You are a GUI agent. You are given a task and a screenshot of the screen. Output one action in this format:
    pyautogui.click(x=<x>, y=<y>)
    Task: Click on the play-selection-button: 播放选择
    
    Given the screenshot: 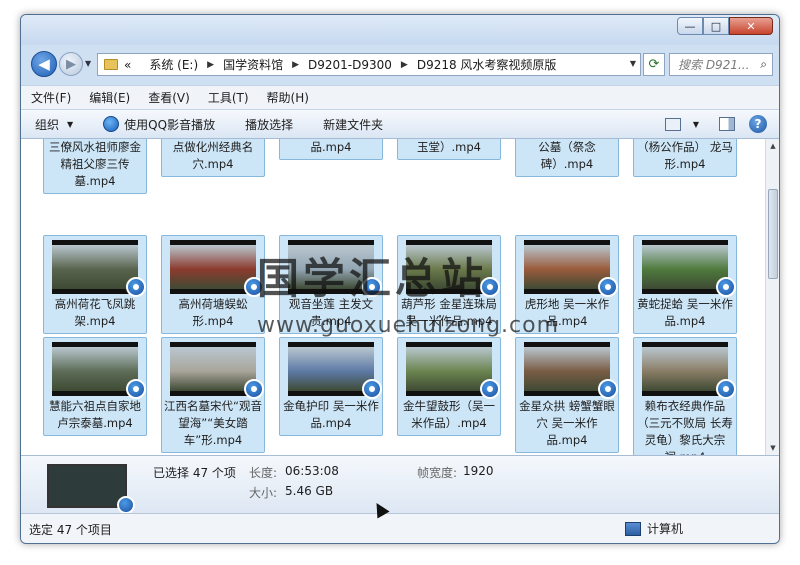 What is the action you would take?
    pyautogui.click(x=269, y=124)
    